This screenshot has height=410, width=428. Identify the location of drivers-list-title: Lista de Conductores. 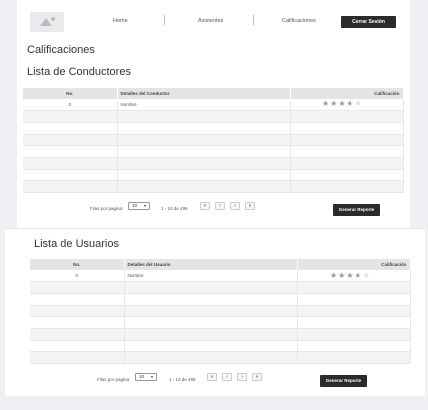
(79, 72).